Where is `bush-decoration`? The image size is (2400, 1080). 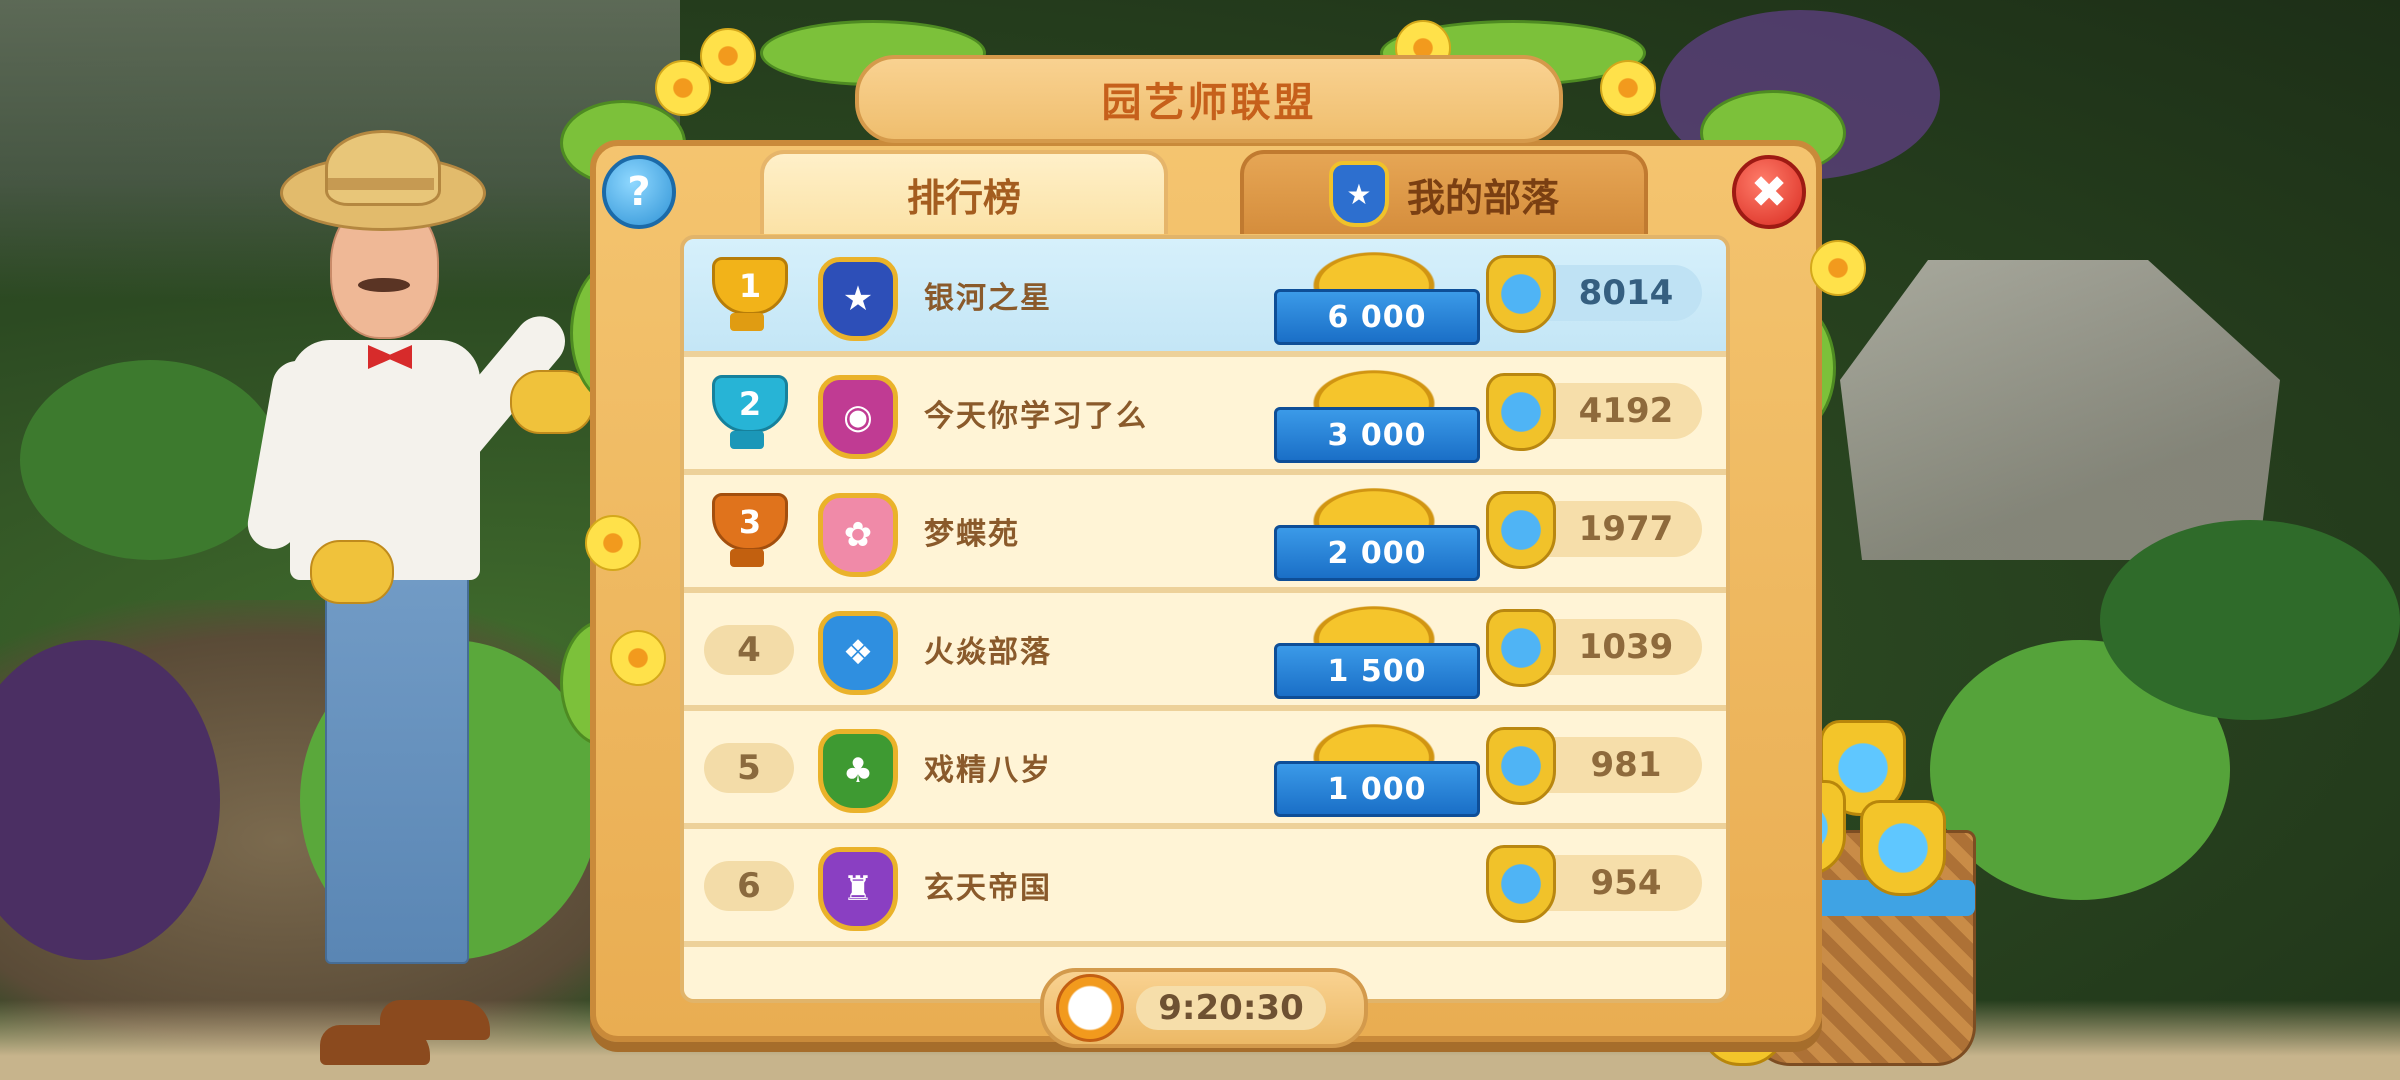
bush-decoration is located at coordinates (2250, 620).